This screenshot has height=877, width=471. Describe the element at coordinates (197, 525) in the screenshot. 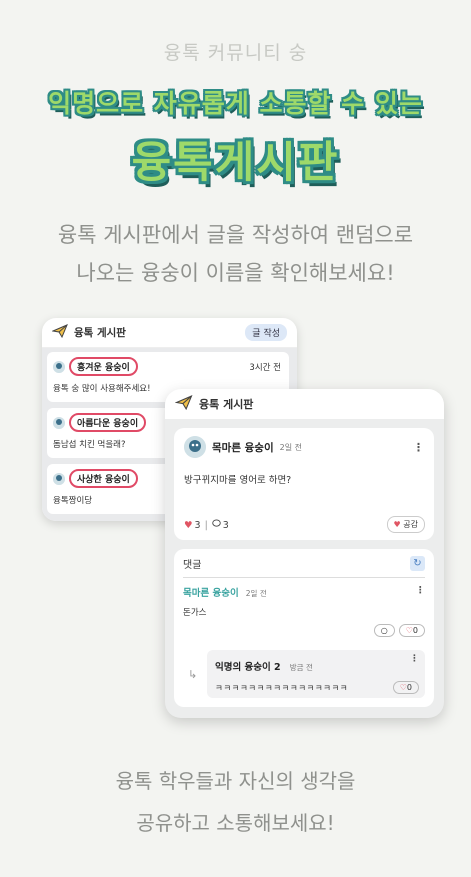

I see `like-count: 3` at that location.